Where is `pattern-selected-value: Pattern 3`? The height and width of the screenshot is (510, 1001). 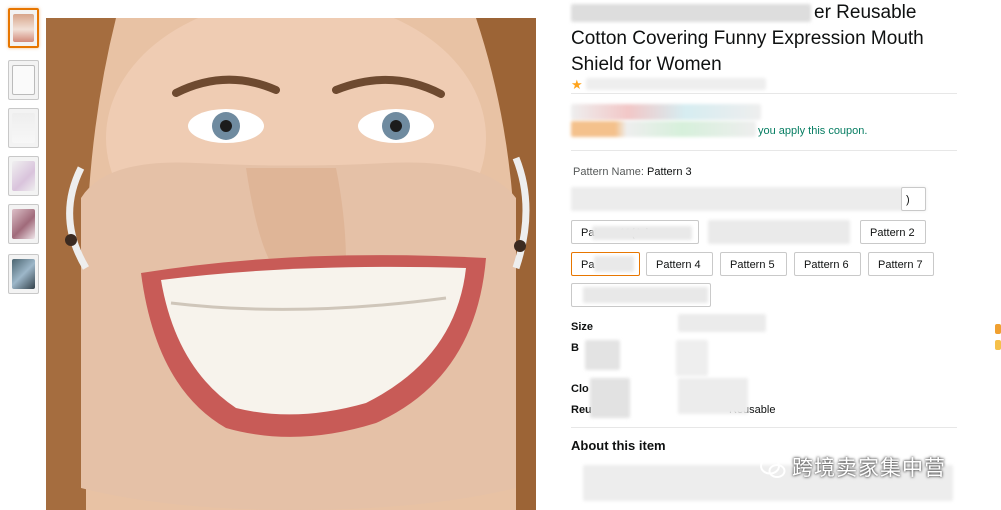 pattern-selected-value: Pattern 3 is located at coordinates (669, 172).